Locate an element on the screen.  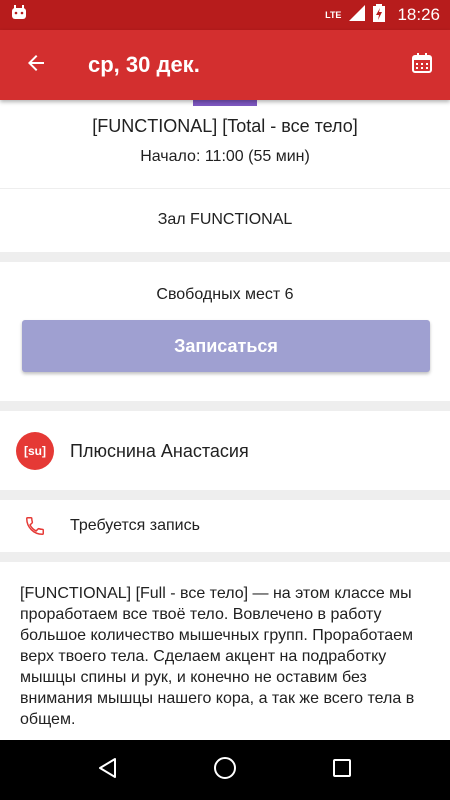
signal-icon is located at coordinates (357, 15).